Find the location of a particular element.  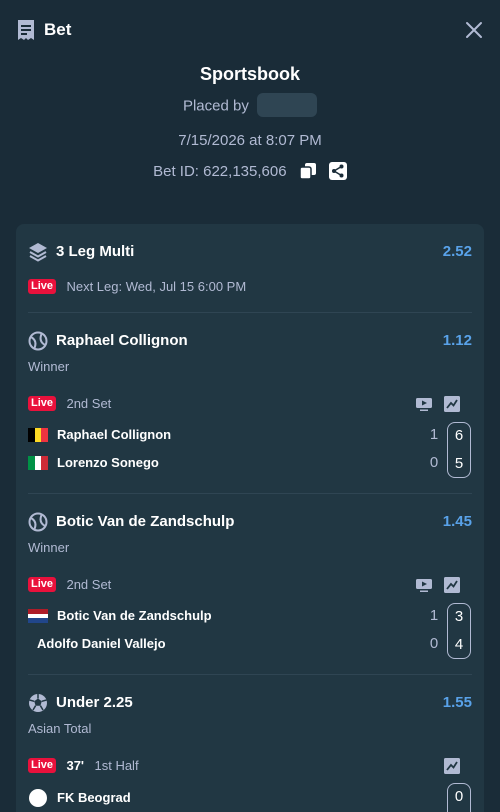

leg-title: Under 2.25 is located at coordinates (94, 702).